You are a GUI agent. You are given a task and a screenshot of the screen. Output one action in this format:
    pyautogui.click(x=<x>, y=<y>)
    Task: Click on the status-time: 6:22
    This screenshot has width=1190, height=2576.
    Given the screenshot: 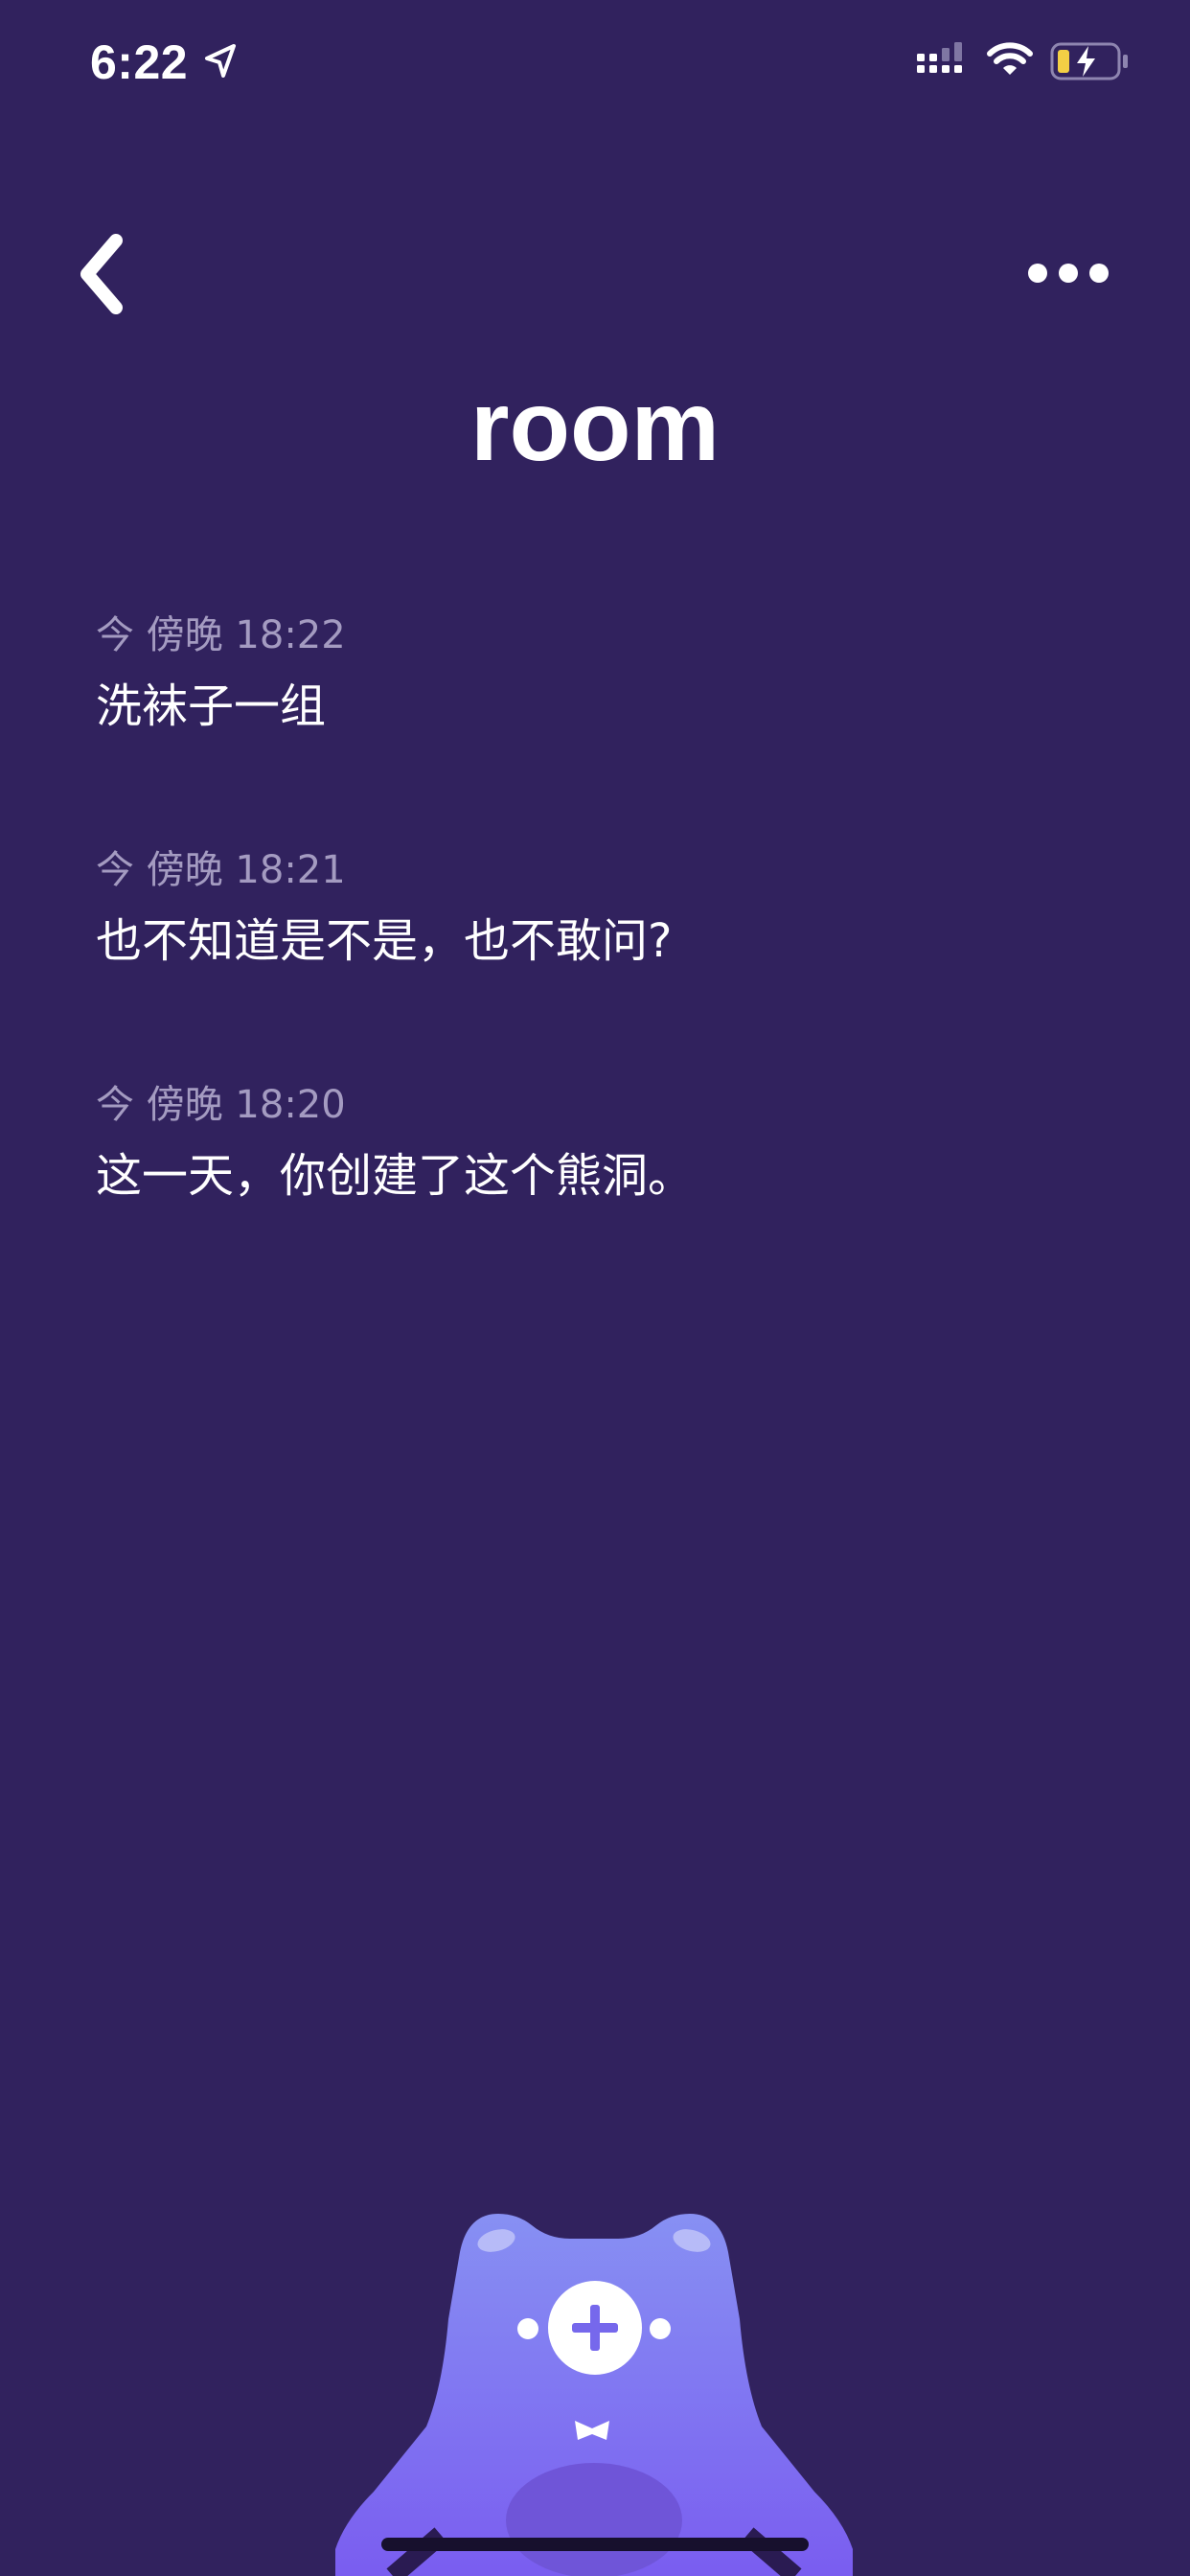 What is the action you would take?
    pyautogui.click(x=140, y=62)
    